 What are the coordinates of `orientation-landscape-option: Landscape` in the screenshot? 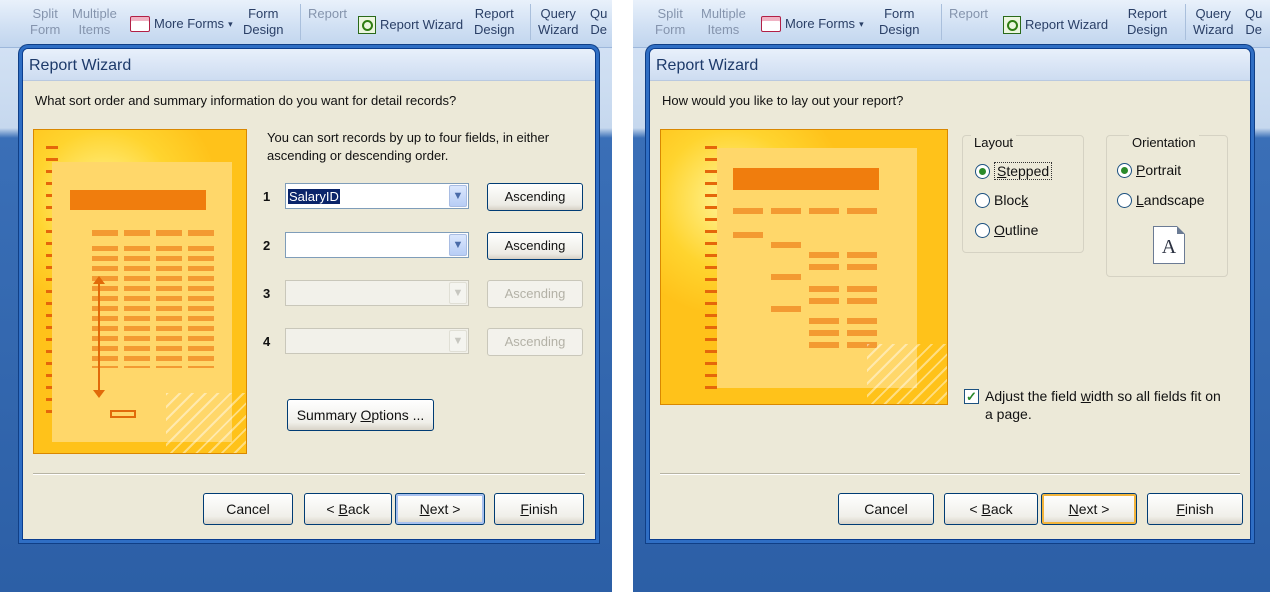 It's located at (1161, 200).